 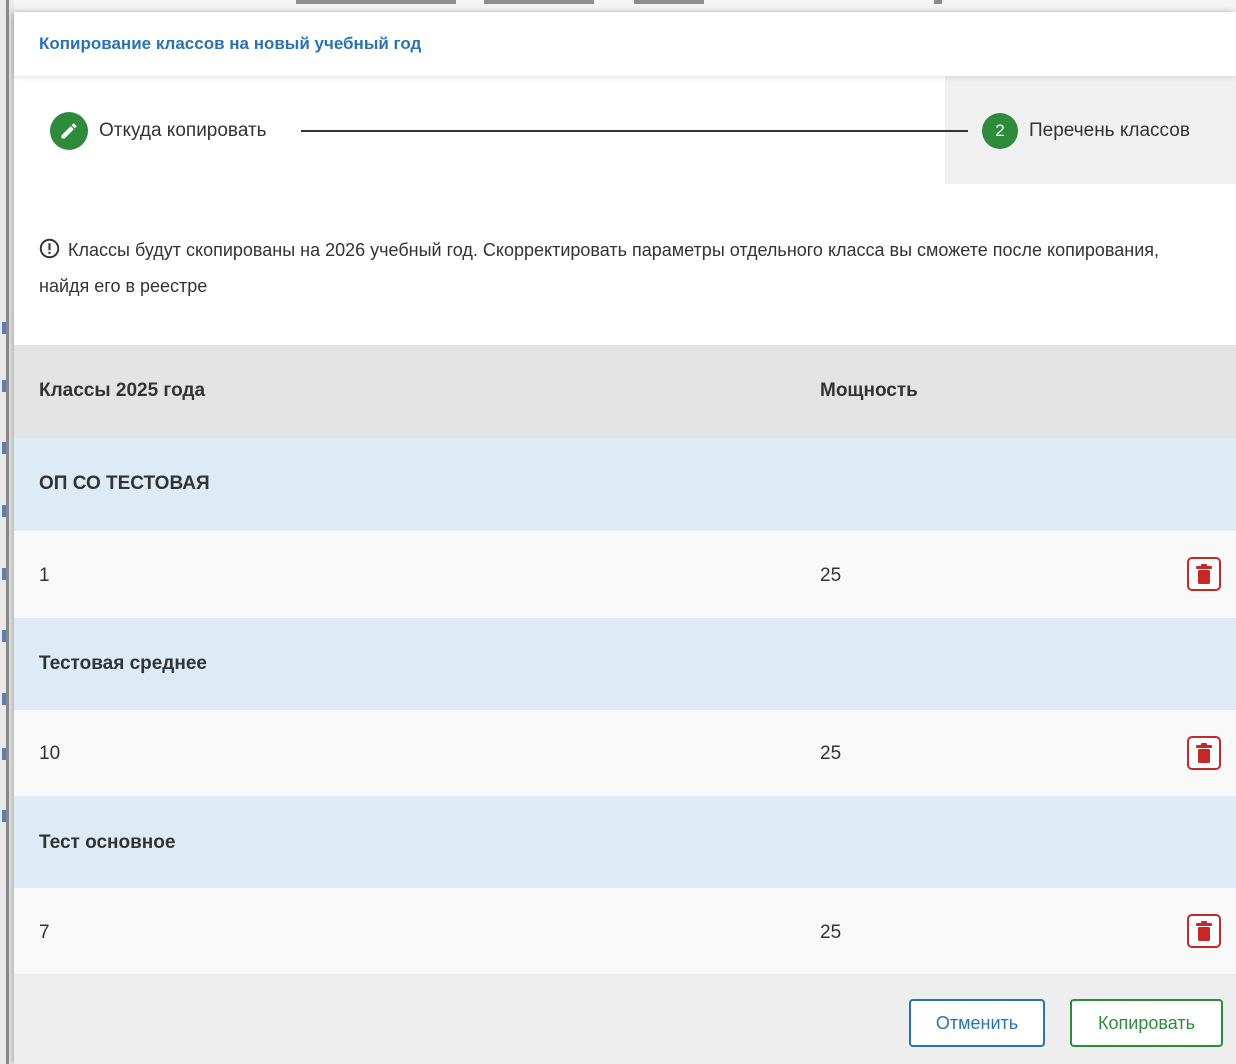 I want to click on class-cell: 7, so click(x=44, y=932).